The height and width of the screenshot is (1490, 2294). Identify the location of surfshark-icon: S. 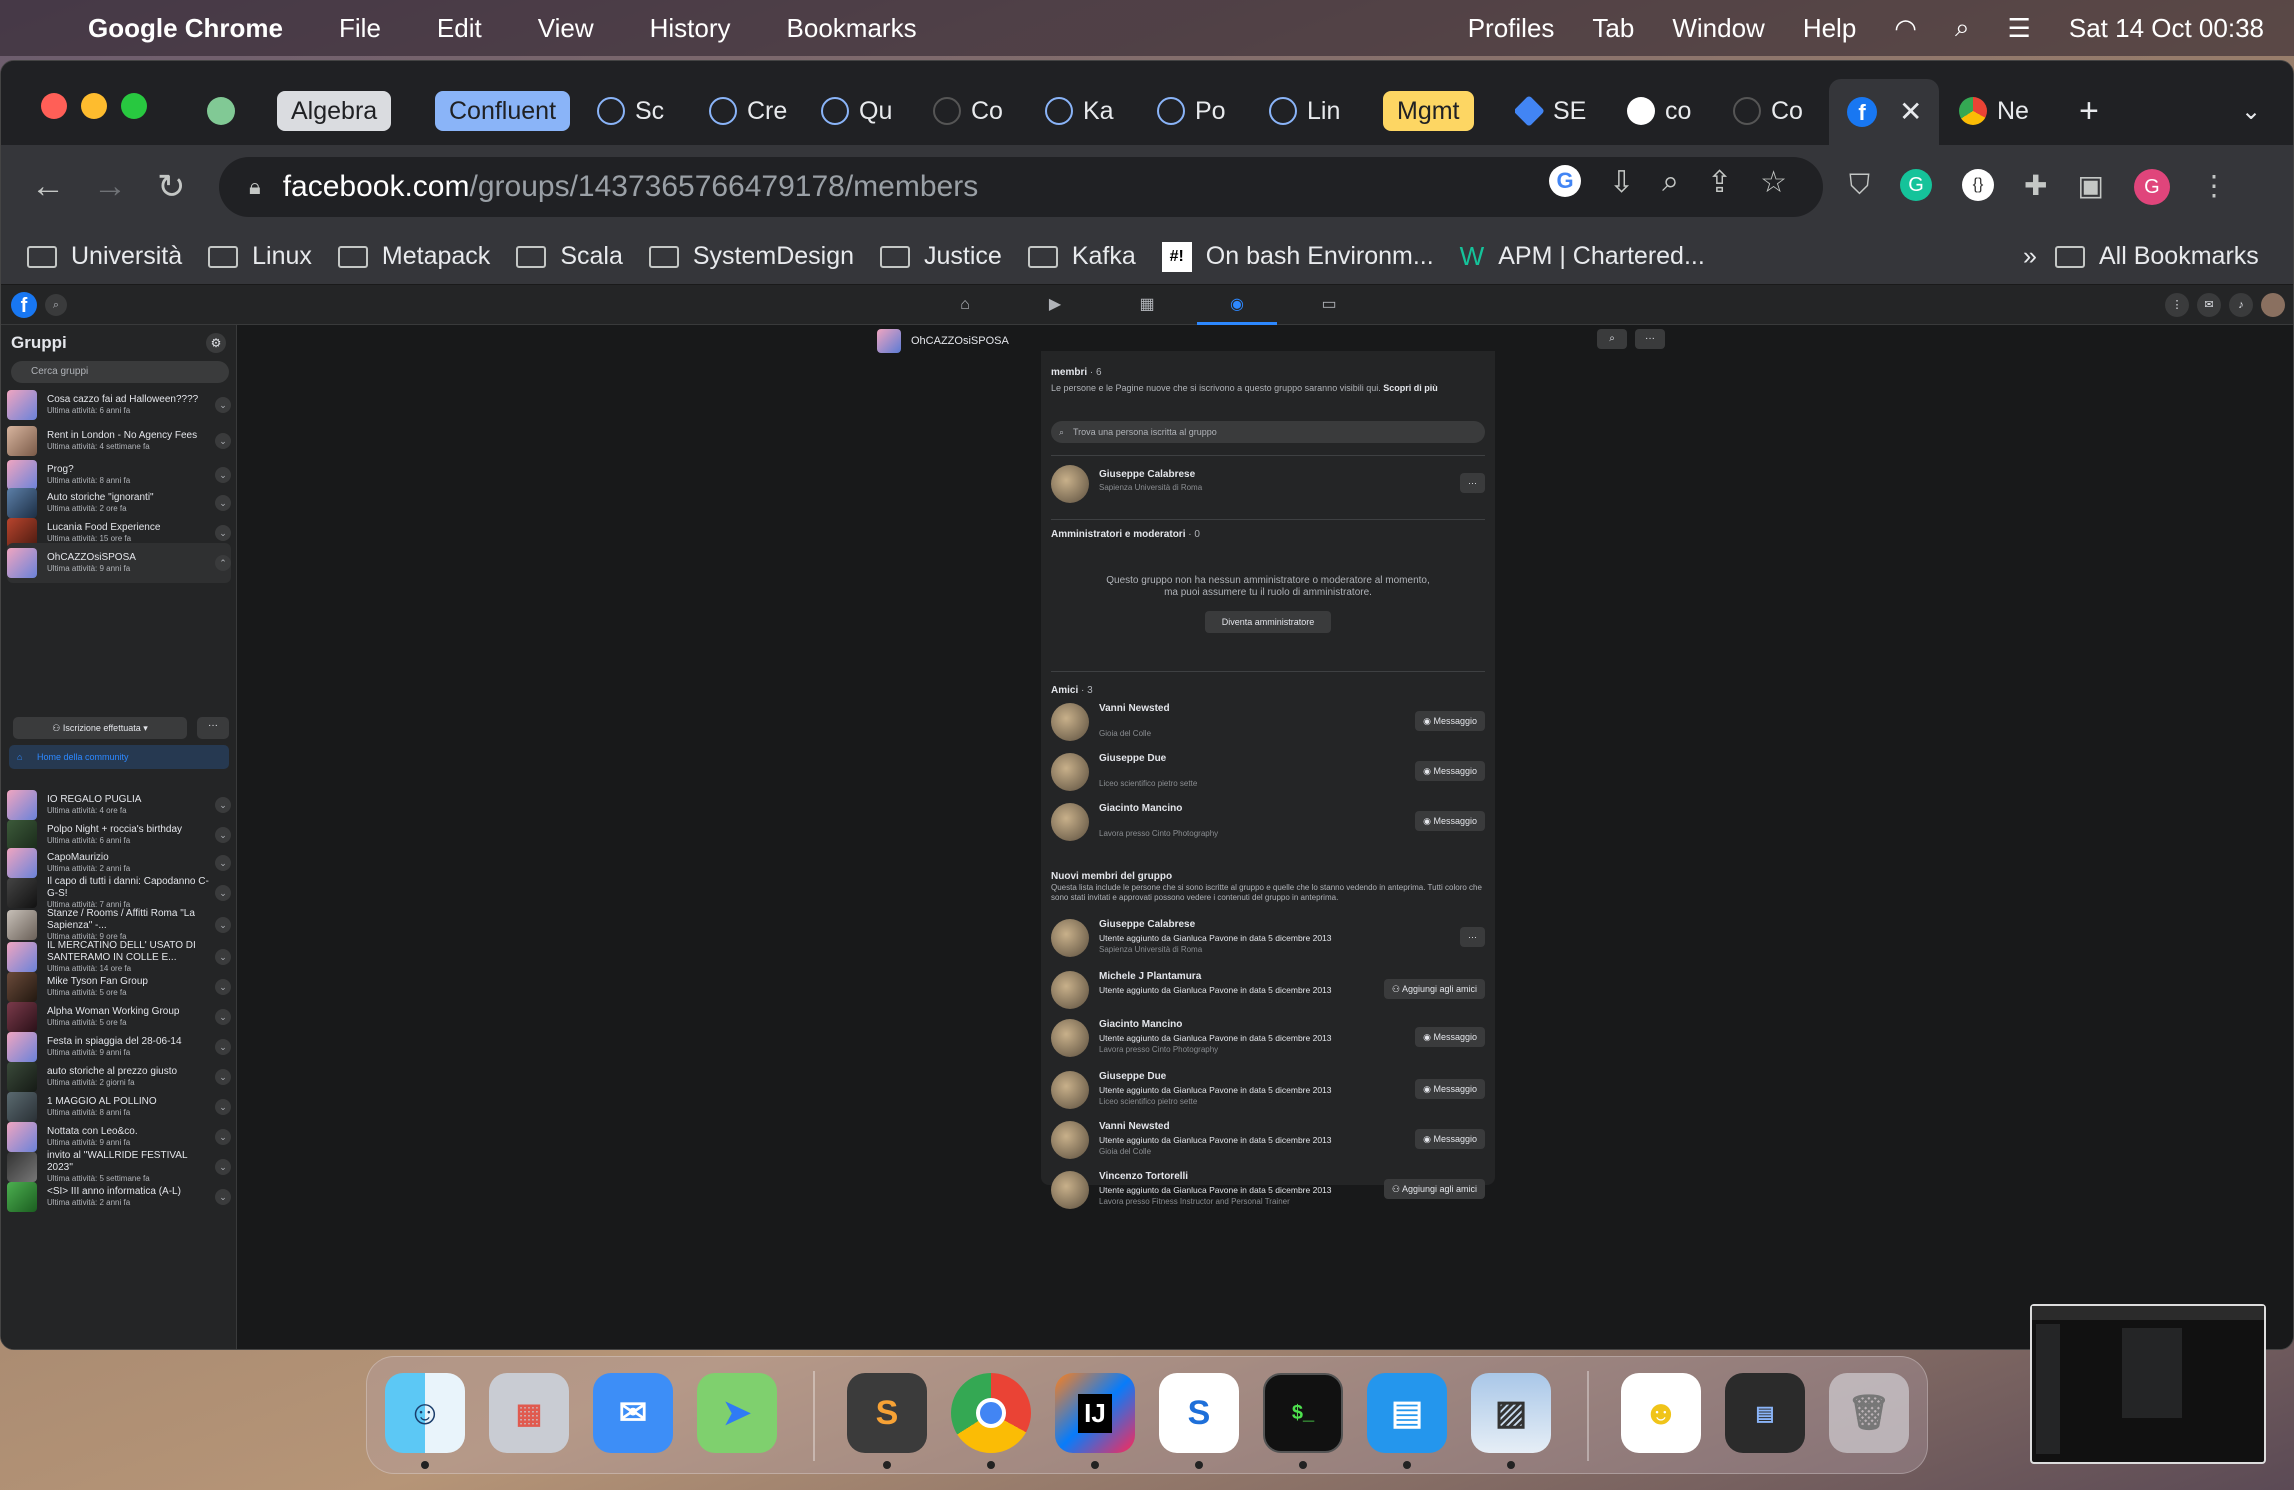
(1199, 1413).